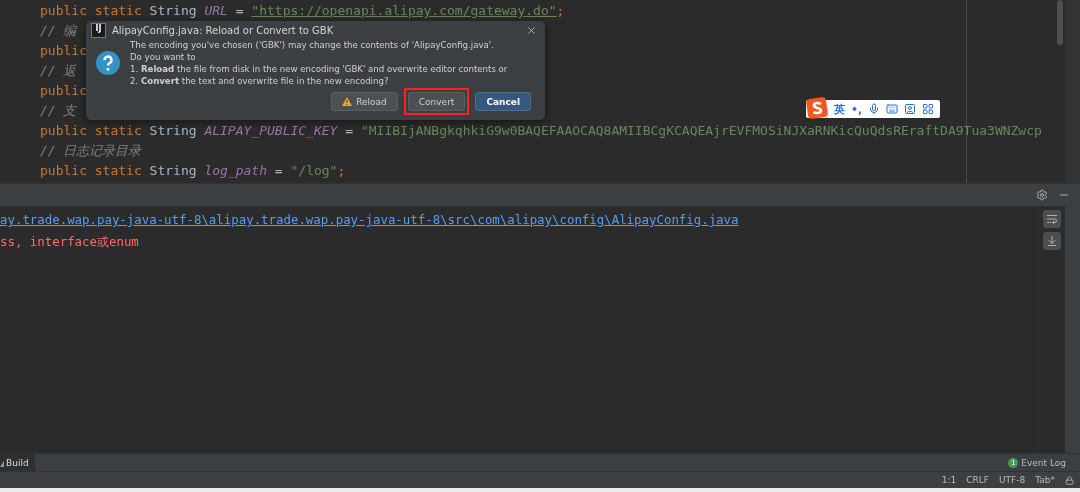 The image size is (1080, 492). Describe the element at coordinates (108, 63) in the screenshot. I see `question-icon` at that location.